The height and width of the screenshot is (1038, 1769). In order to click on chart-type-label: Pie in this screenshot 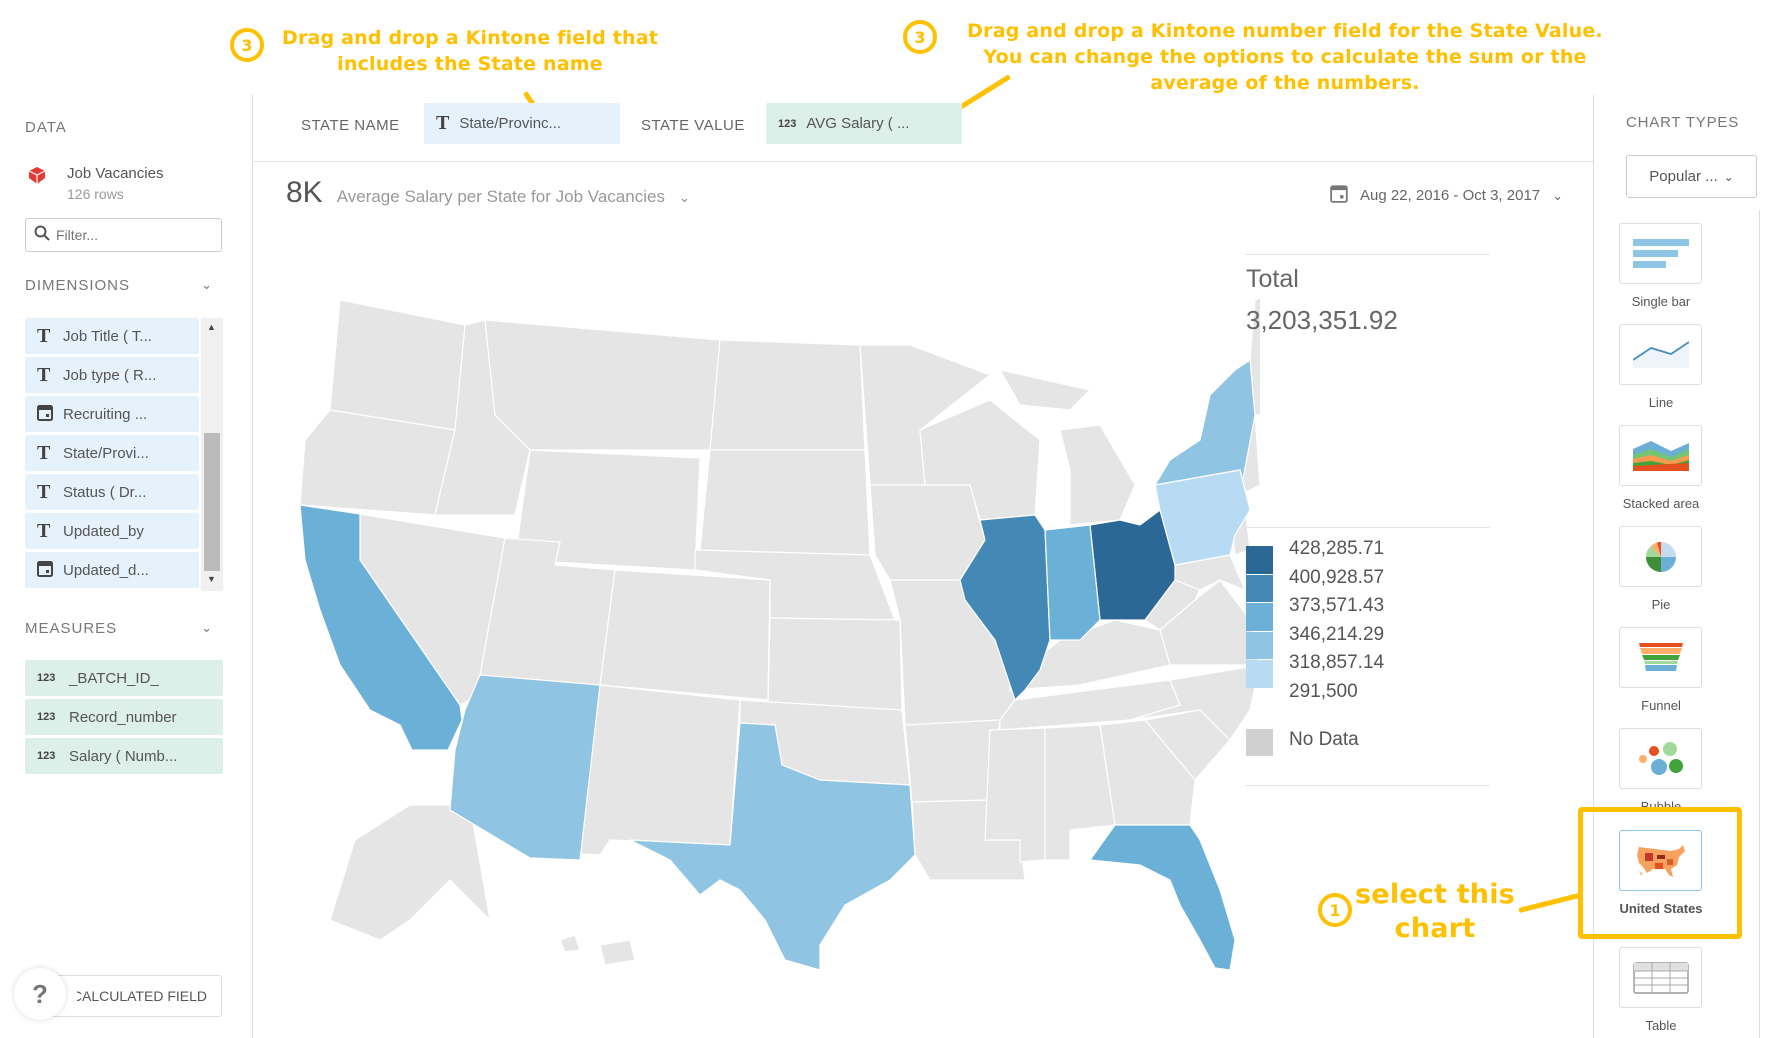, I will do `click(1661, 604)`.